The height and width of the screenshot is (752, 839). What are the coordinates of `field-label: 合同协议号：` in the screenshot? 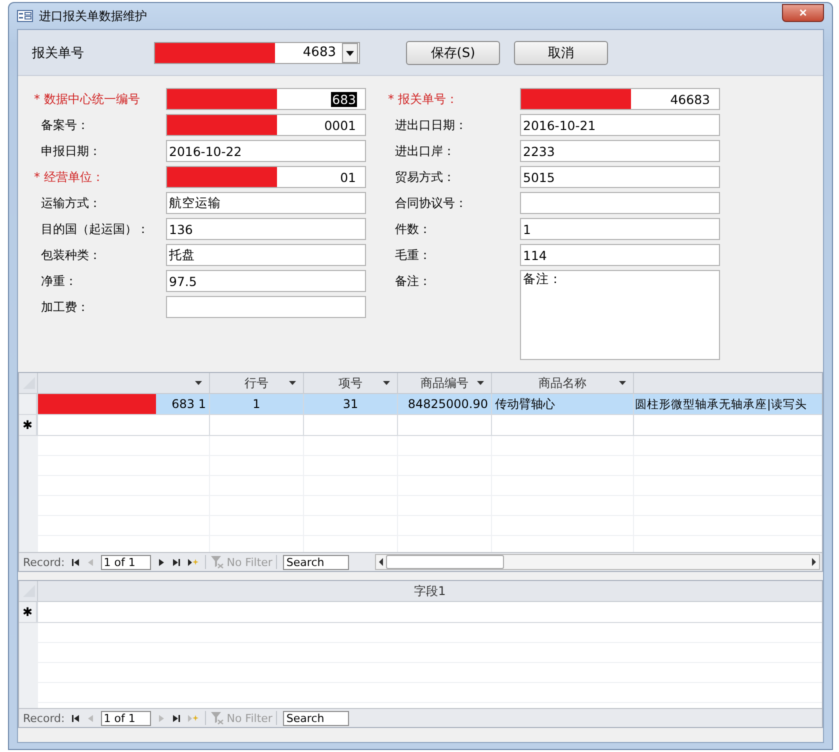 It's located at (431, 203).